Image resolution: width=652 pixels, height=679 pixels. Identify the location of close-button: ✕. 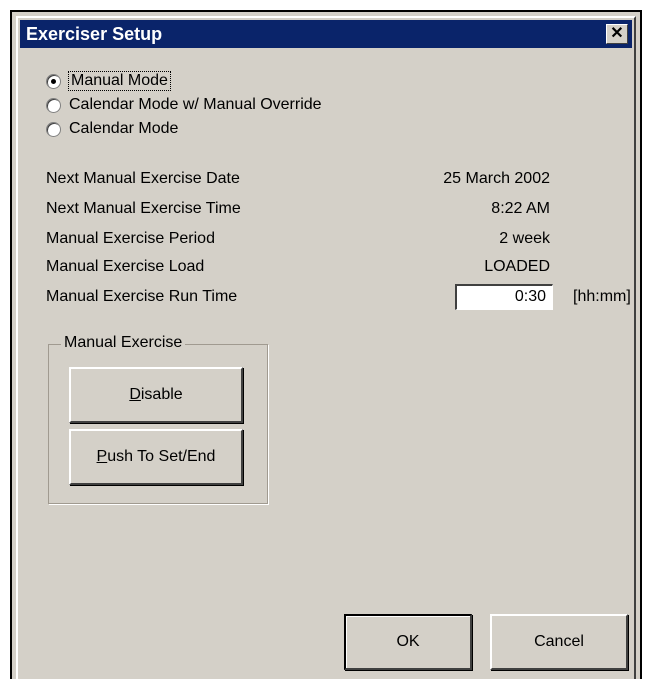
(617, 34).